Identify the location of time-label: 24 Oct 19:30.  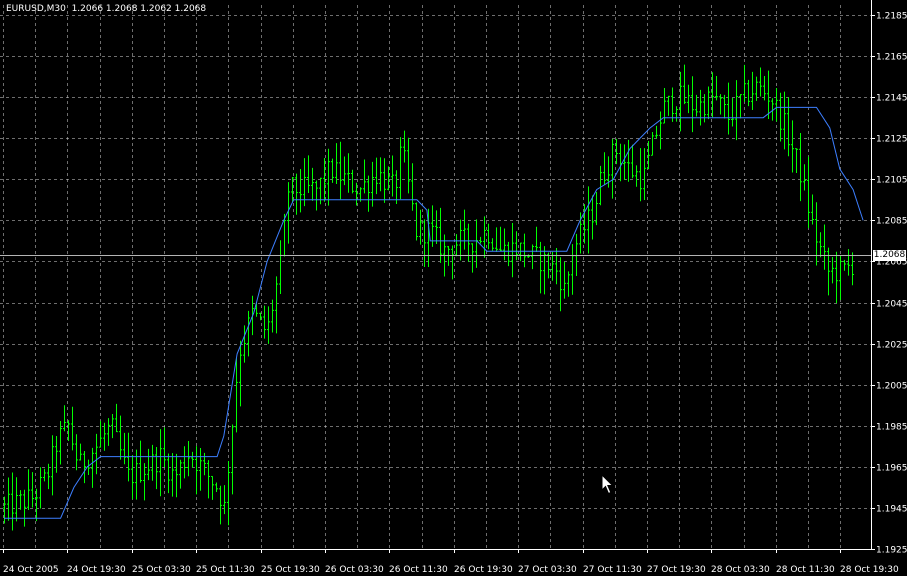
(96, 570).